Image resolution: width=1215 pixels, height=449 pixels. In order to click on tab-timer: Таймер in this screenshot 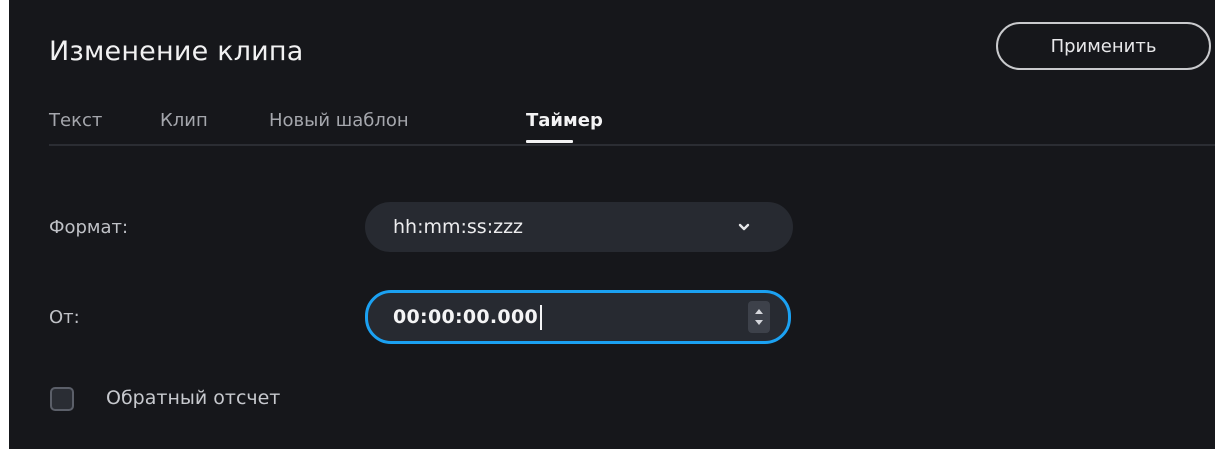, I will do `click(564, 120)`.